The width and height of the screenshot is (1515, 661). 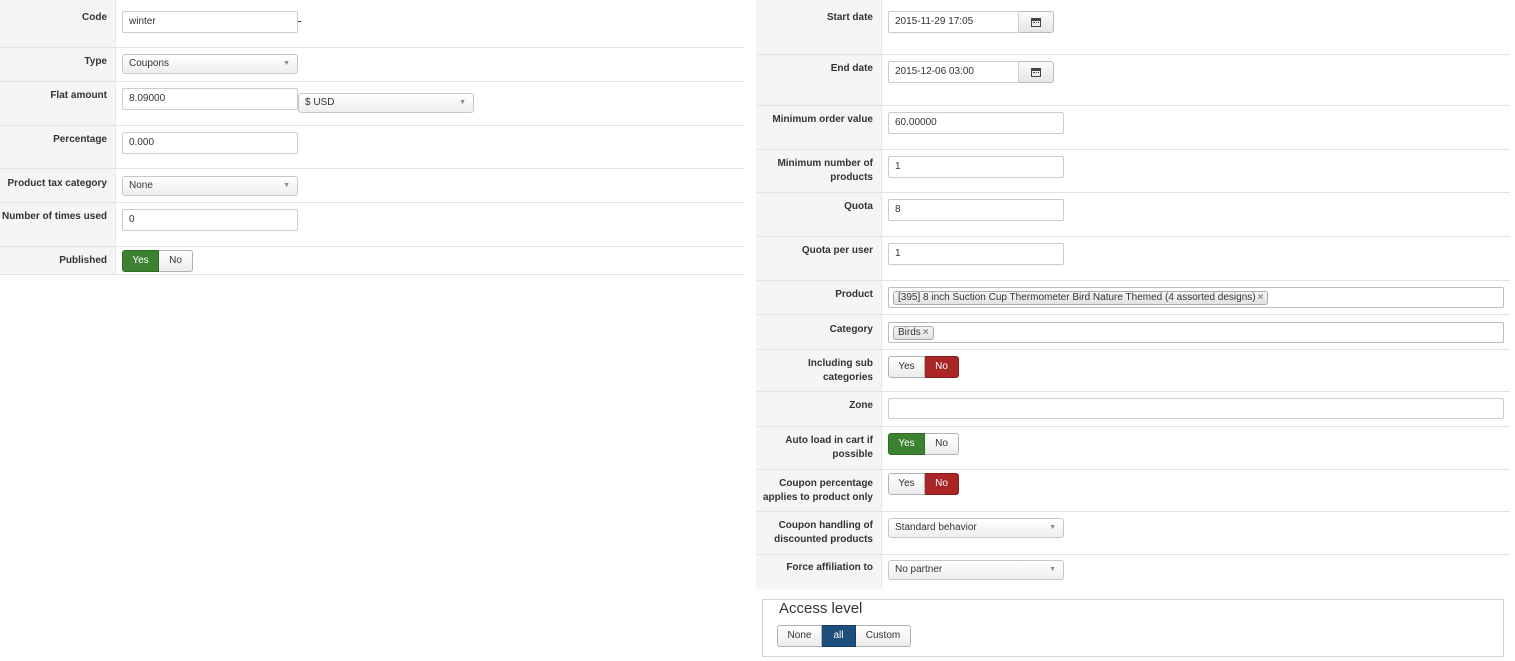 I want to click on coupon-percentage-no-button: No, so click(x=942, y=484).